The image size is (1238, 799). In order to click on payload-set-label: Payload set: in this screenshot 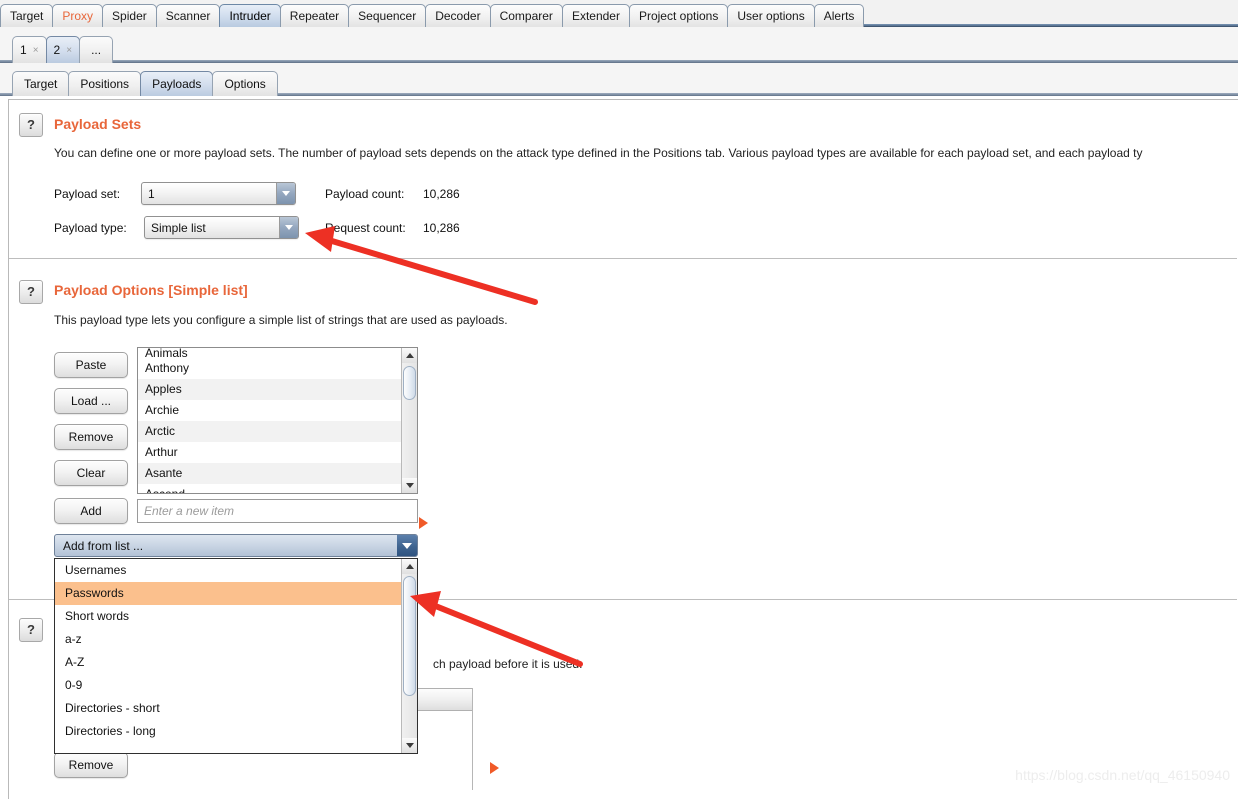, I will do `click(87, 194)`.